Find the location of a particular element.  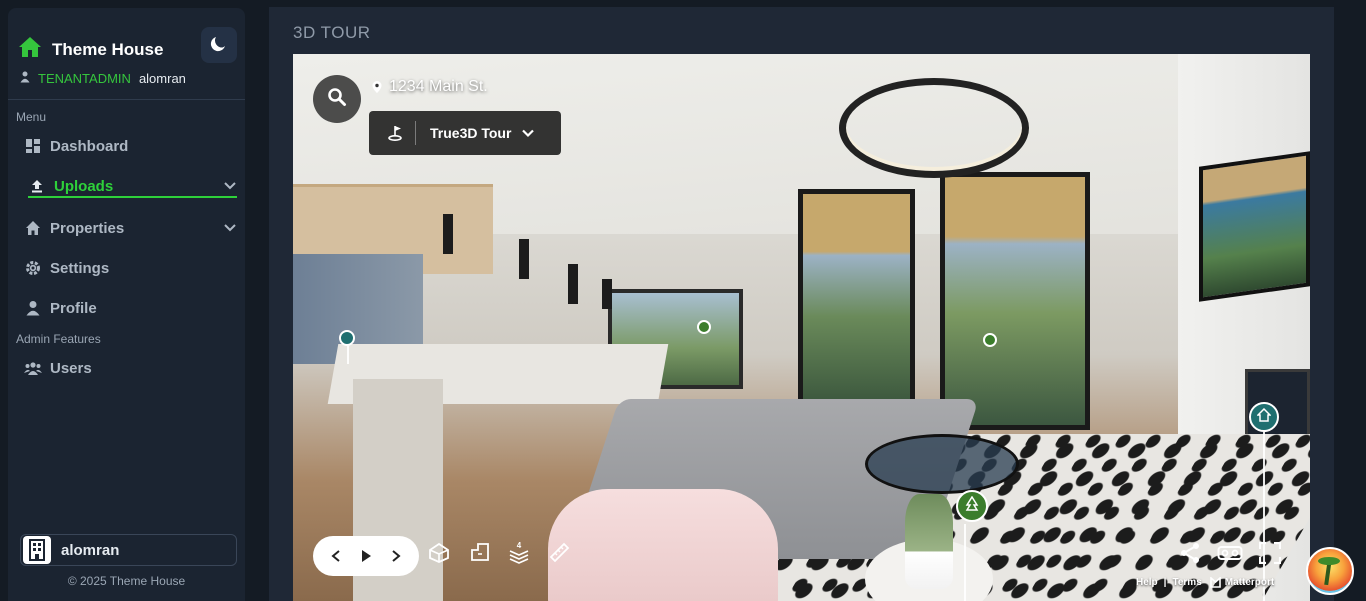

previous-icon is located at coordinates (336, 556).